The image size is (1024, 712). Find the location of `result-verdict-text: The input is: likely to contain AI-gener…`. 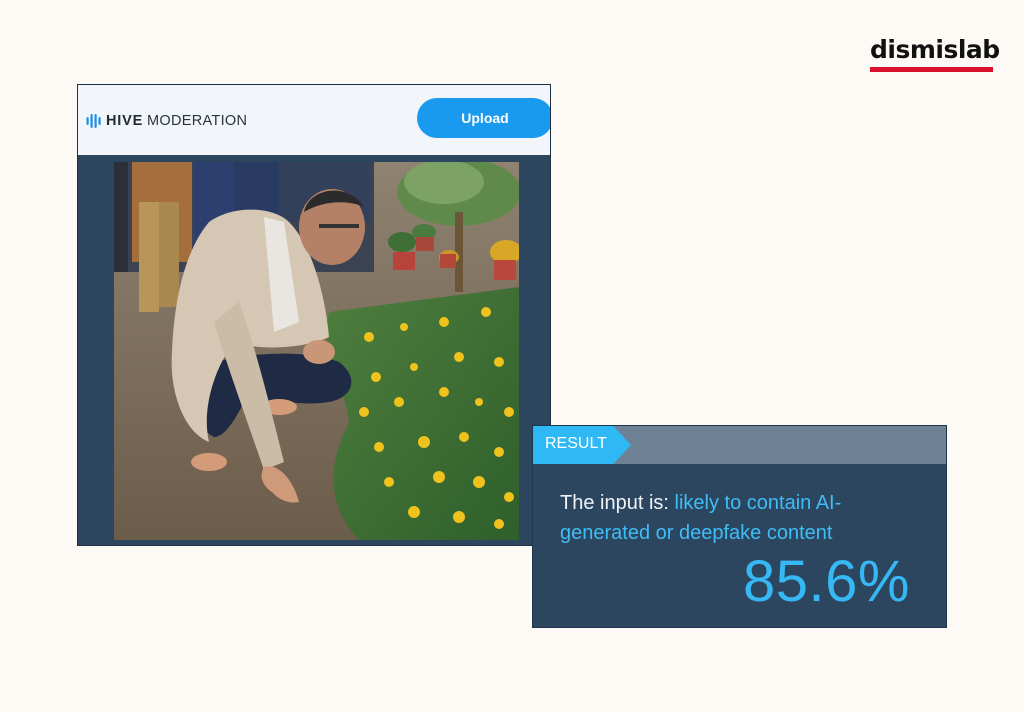

result-verdict-text: The input is: likely to contain AI-gener… is located at coordinates (740, 518).